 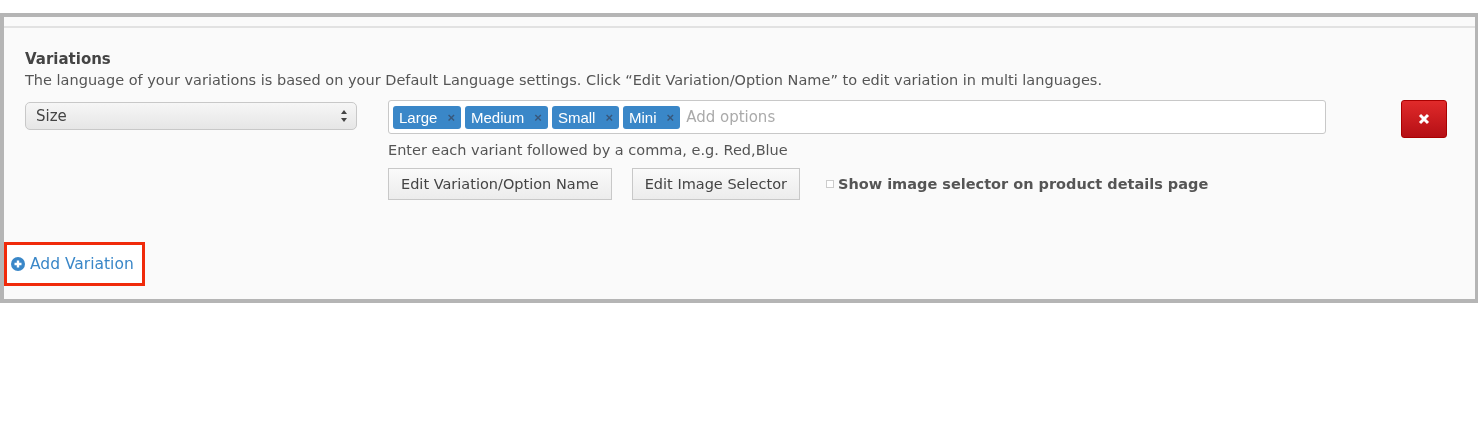 I want to click on section-description: The language of your variations is based on your Default Language settings. Click “Edit Variation/Option Name” to edit variation in multi languages., so click(x=564, y=80).